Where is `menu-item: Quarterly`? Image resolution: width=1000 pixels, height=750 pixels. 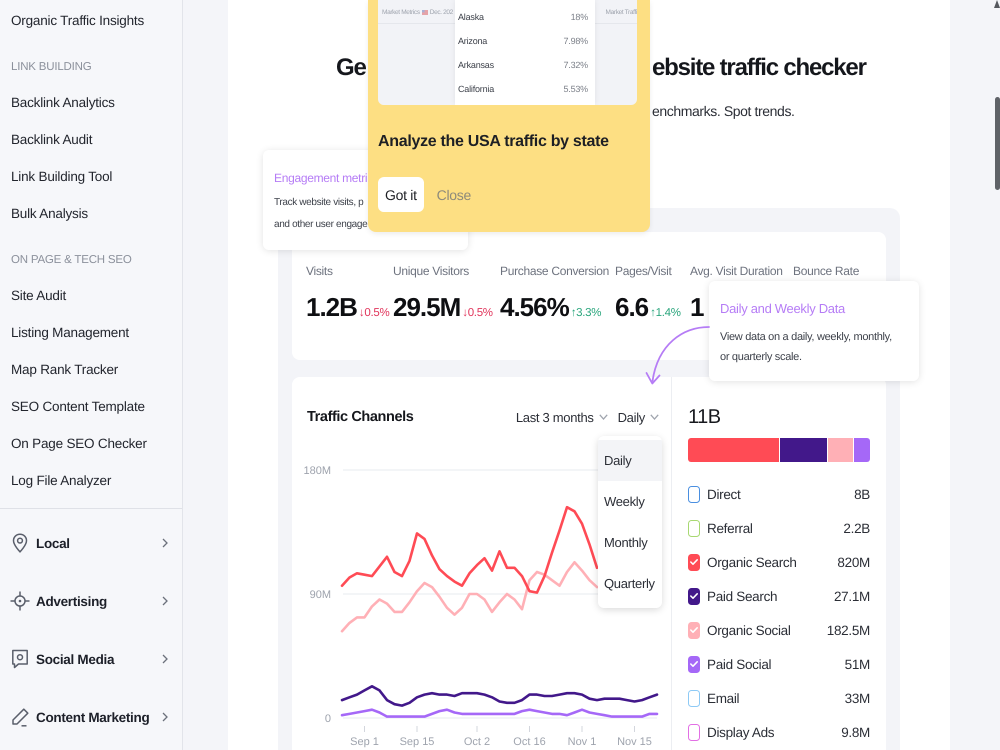 menu-item: Quarterly is located at coordinates (630, 583).